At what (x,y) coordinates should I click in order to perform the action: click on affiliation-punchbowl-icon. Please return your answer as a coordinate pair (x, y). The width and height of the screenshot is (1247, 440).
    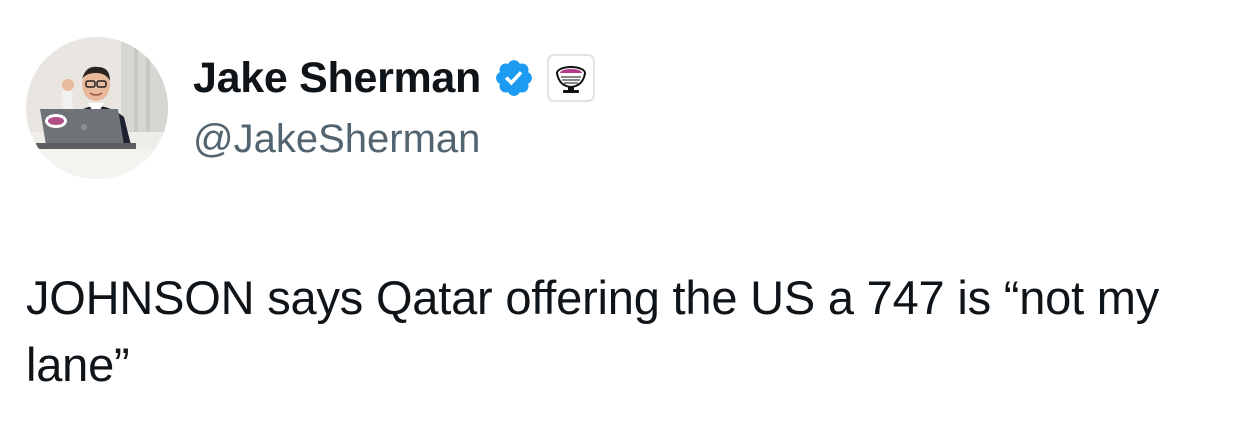
    Looking at the image, I should click on (571, 78).